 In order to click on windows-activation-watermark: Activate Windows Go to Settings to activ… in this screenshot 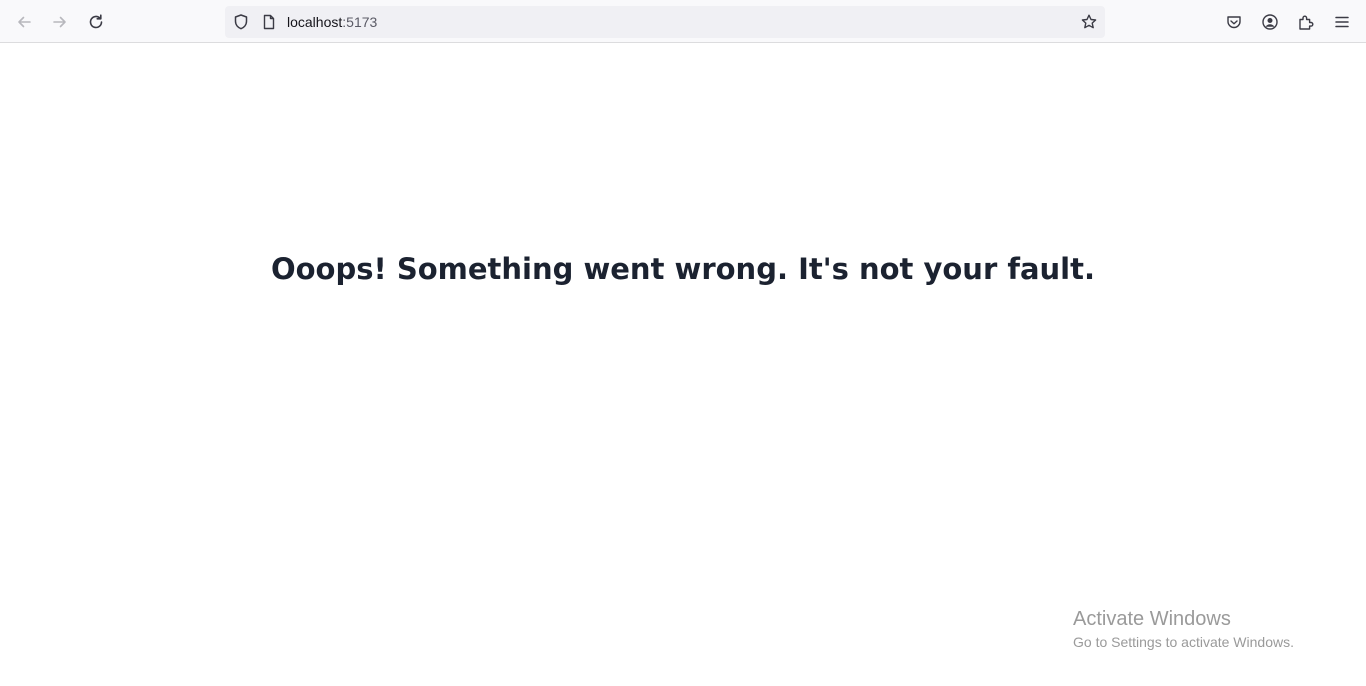, I will do `click(1183, 629)`.